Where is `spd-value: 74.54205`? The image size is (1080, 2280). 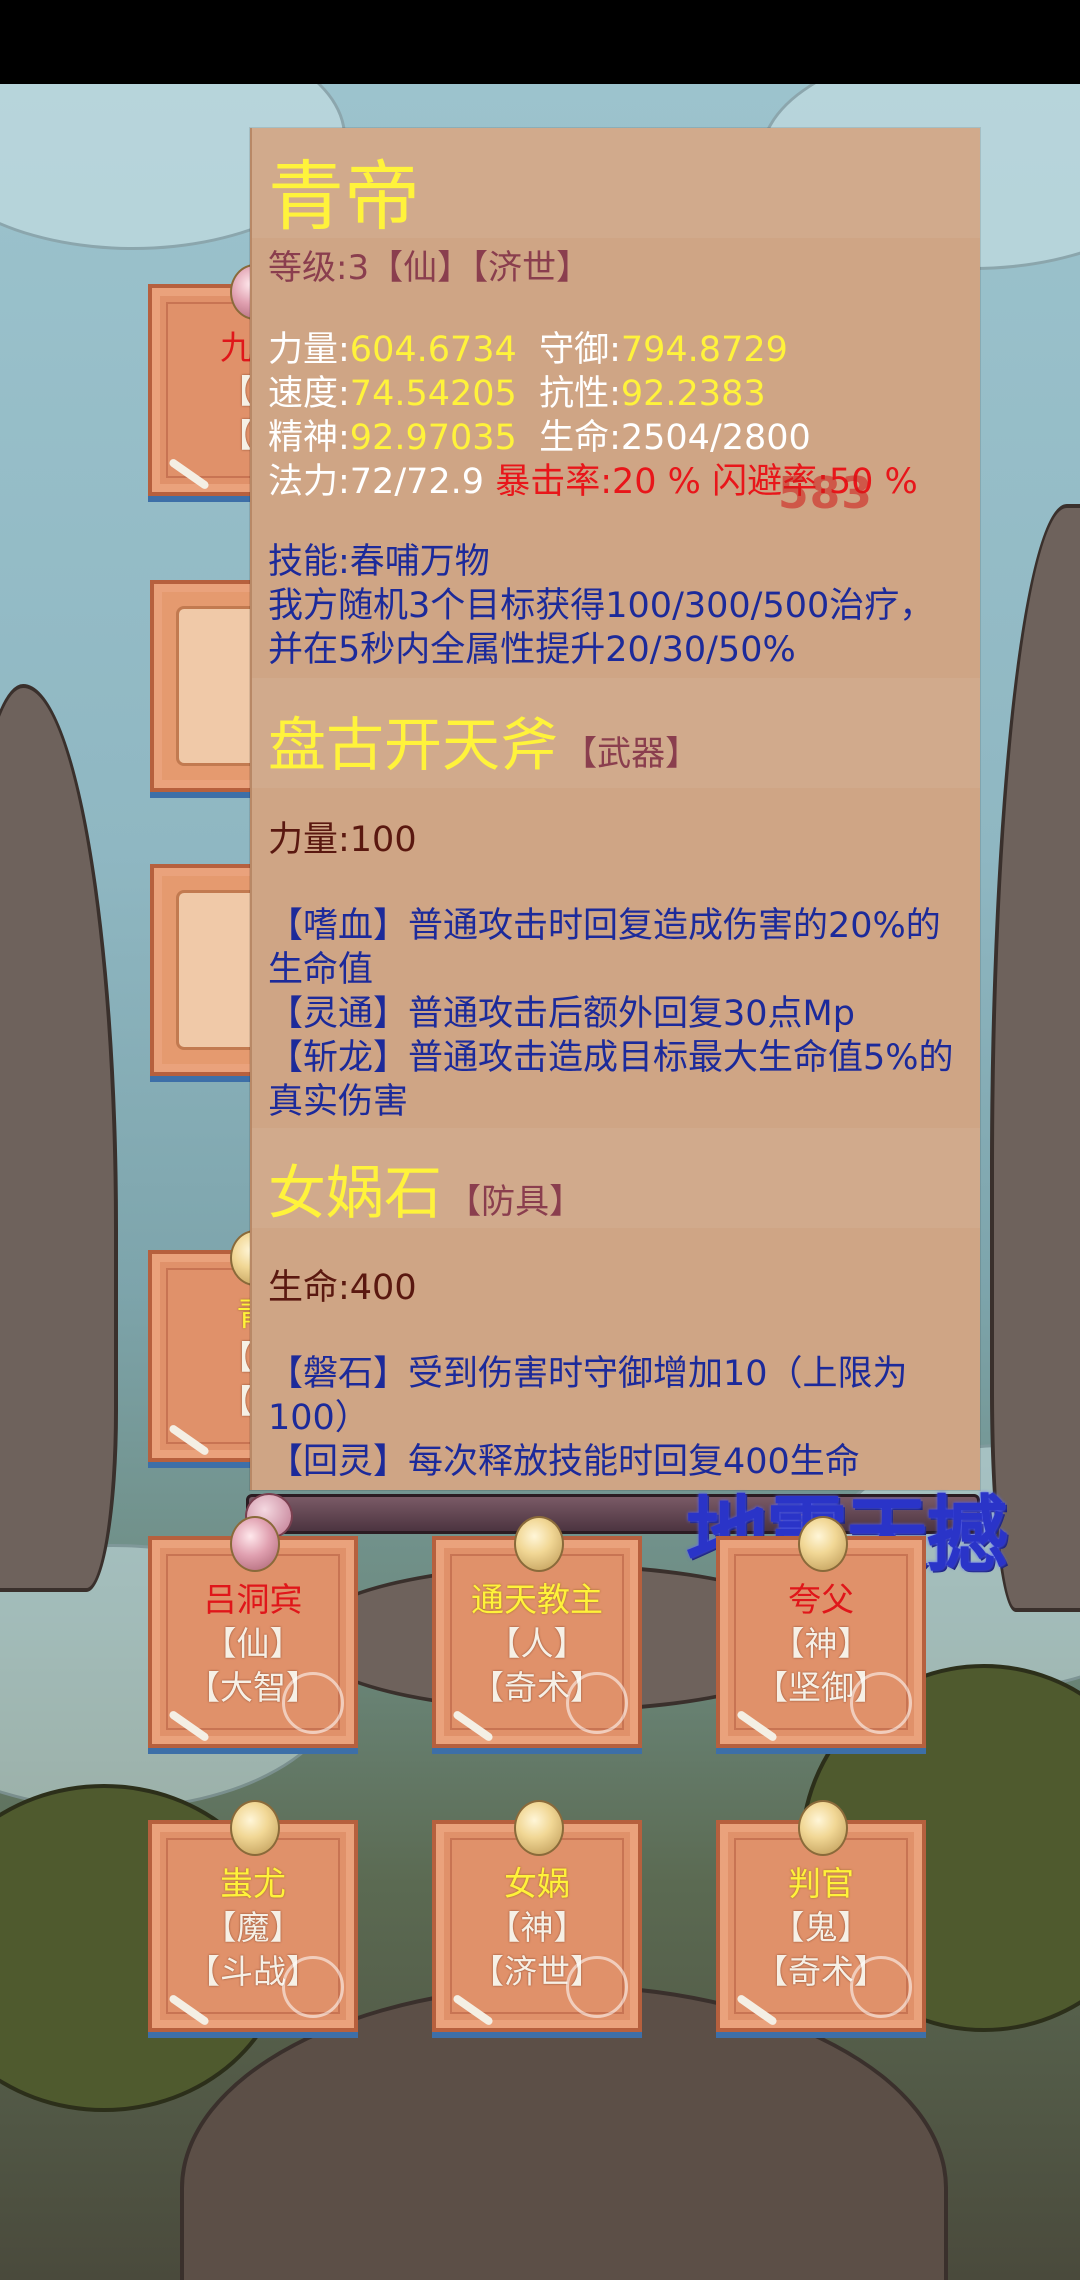
spd-value: 74.54205 is located at coordinates (433, 394).